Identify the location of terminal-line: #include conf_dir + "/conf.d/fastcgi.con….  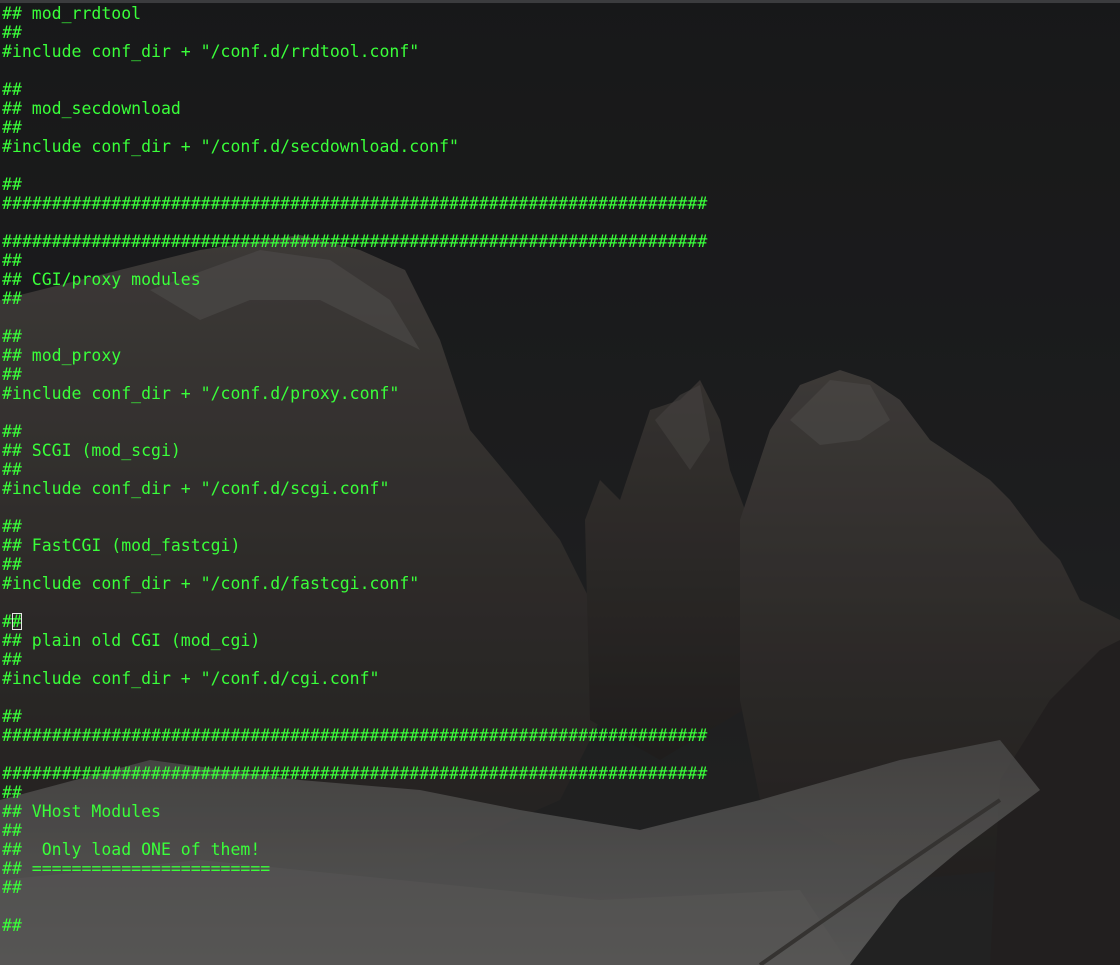
(211, 583).